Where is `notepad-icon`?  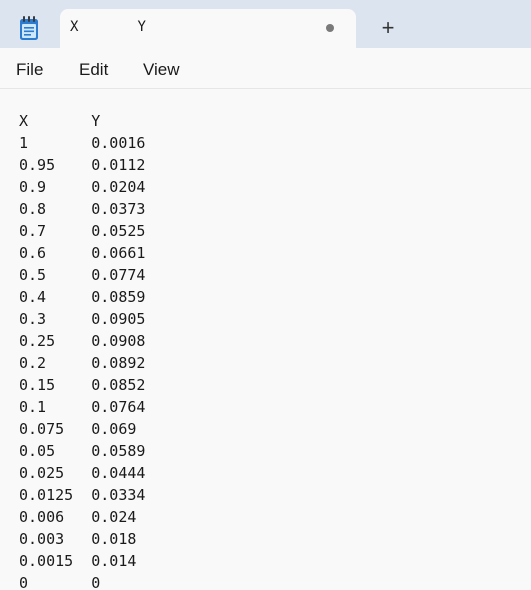 notepad-icon is located at coordinates (29, 28).